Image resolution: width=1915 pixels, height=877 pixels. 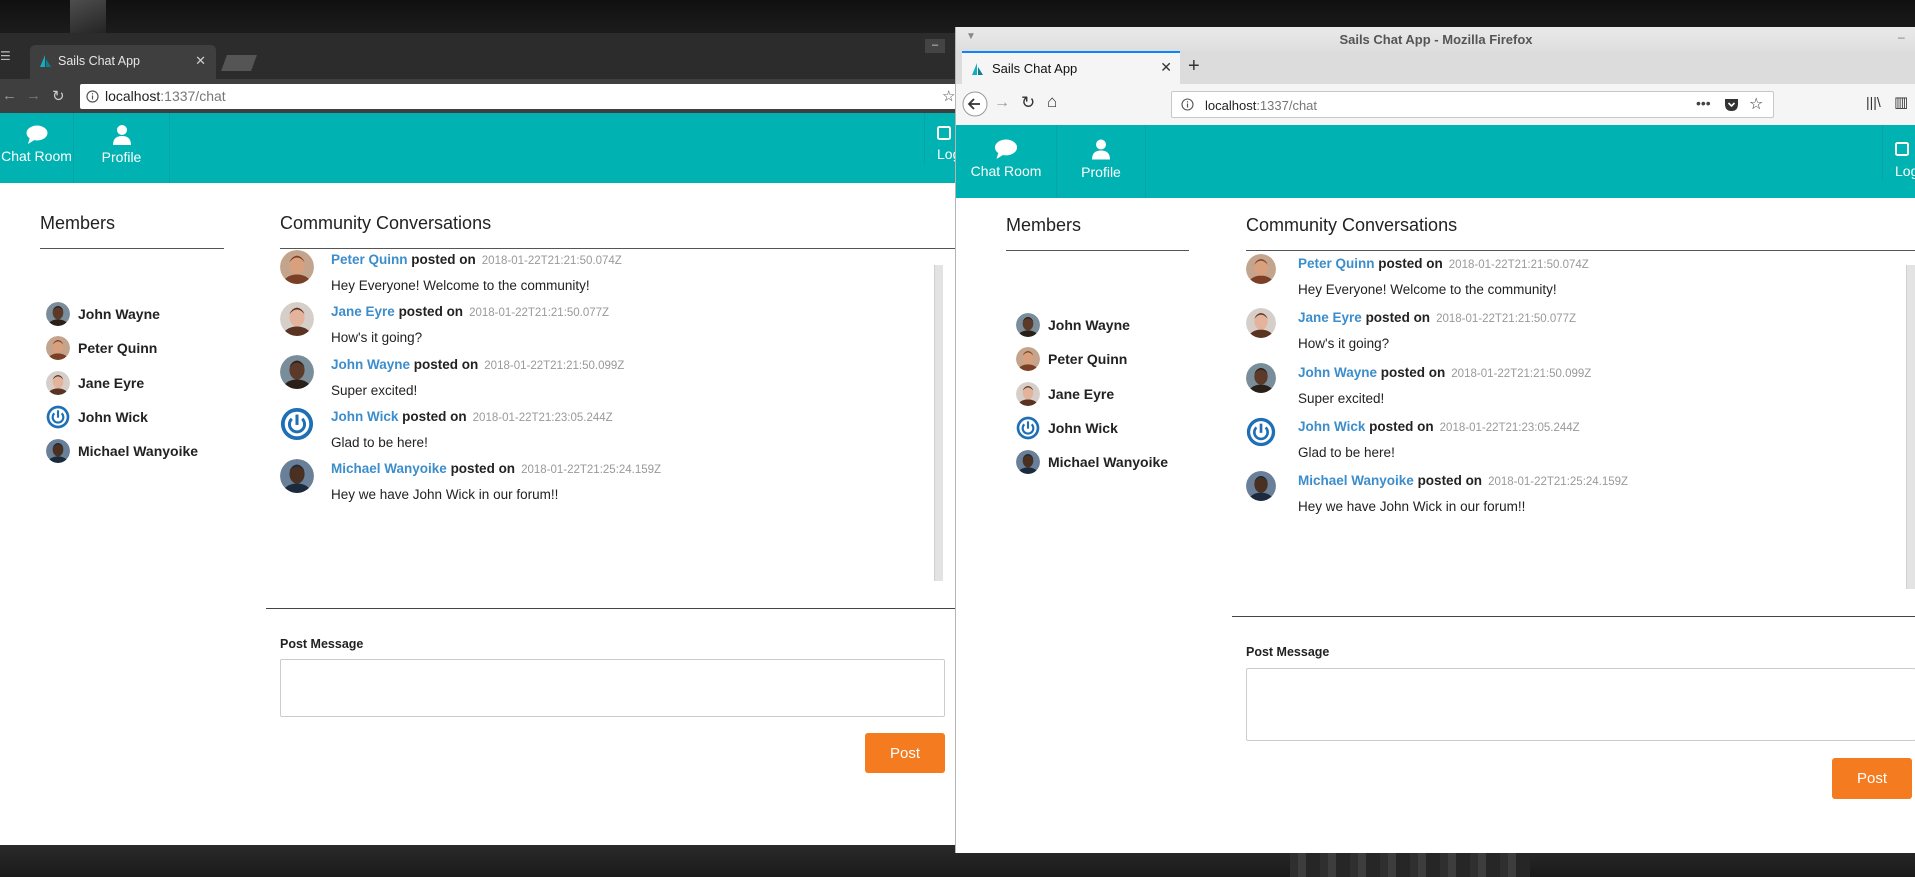 I want to click on firefox-address-bar: localhost:1337/chat ••• ☆, so click(x=1472, y=104).